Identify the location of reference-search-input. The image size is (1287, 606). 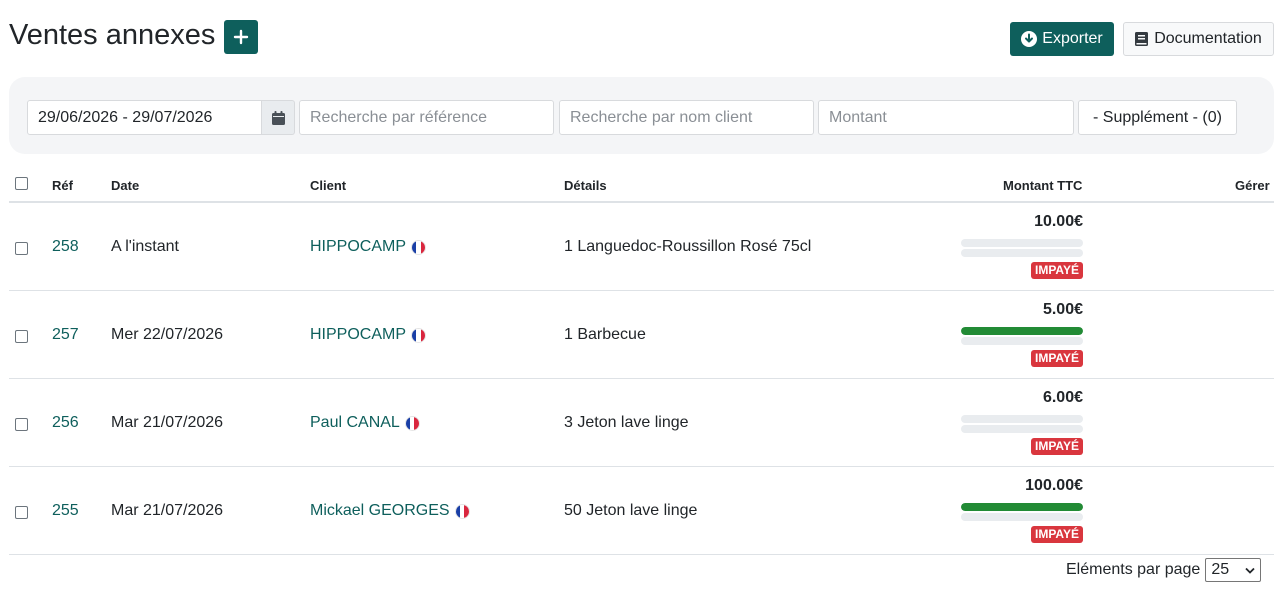
(426, 117).